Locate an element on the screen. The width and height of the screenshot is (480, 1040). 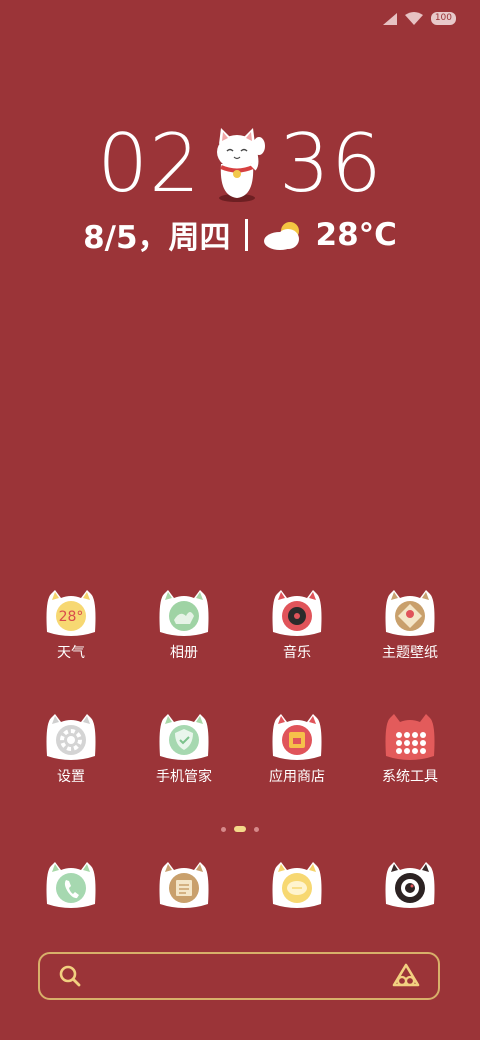
weather-icon: 28° is located at coordinates (71, 613).